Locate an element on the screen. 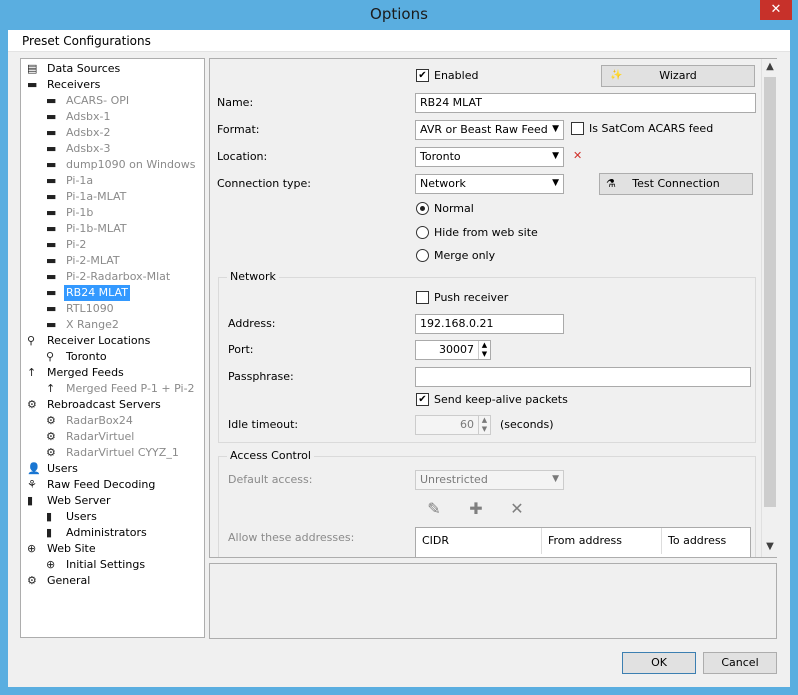  allowed-addresses-grid: CIDR From address To address is located at coordinates (583, 542).